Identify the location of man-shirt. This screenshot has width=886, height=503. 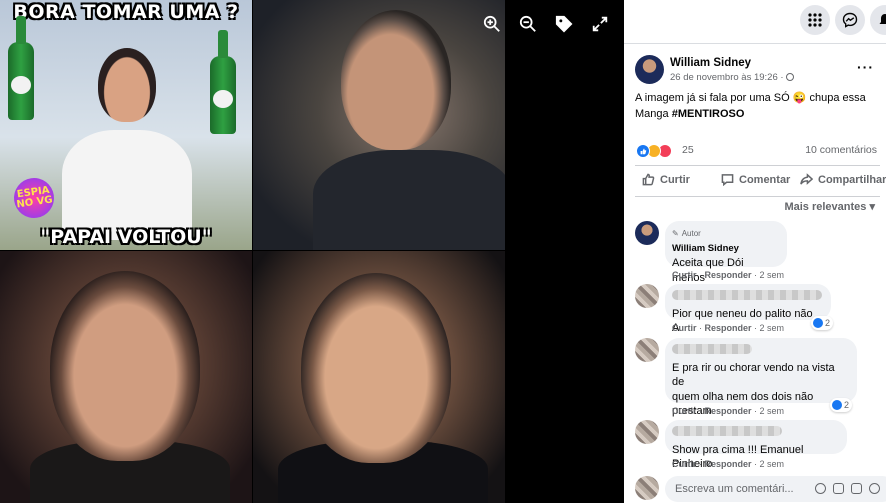
(127, 185).